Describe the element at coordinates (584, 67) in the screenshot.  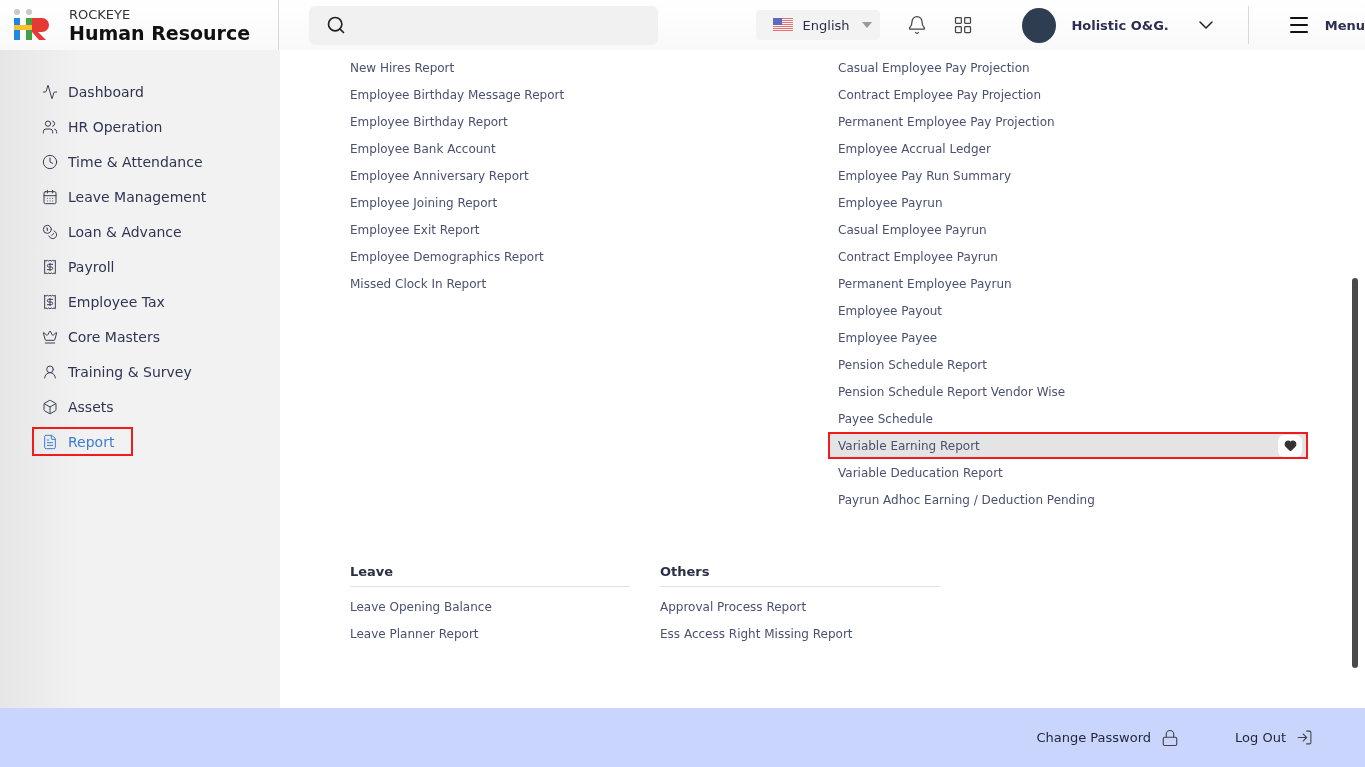
I see `report-link: New Hires Report` at that location.